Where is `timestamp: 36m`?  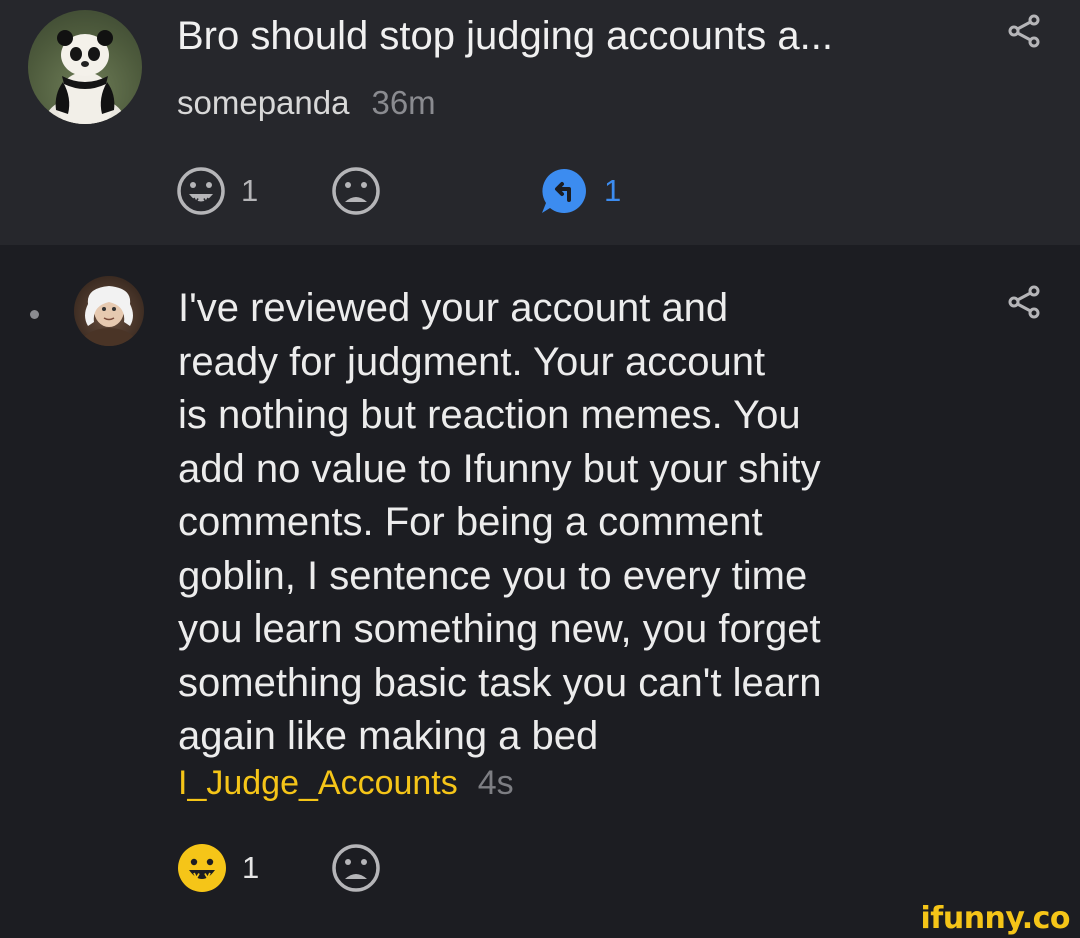
timestamp: 36m is located at coordinates (403, 102).